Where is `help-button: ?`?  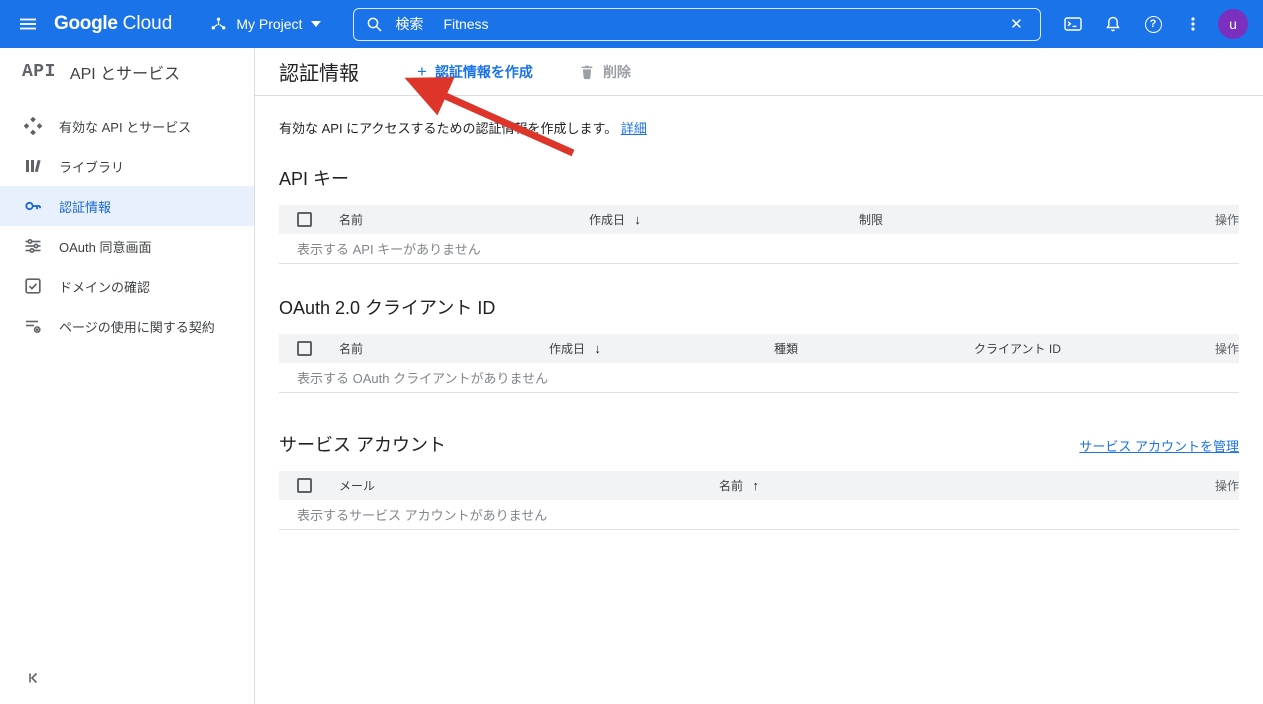 help-button: ? is located at coordinates (1153, 24).